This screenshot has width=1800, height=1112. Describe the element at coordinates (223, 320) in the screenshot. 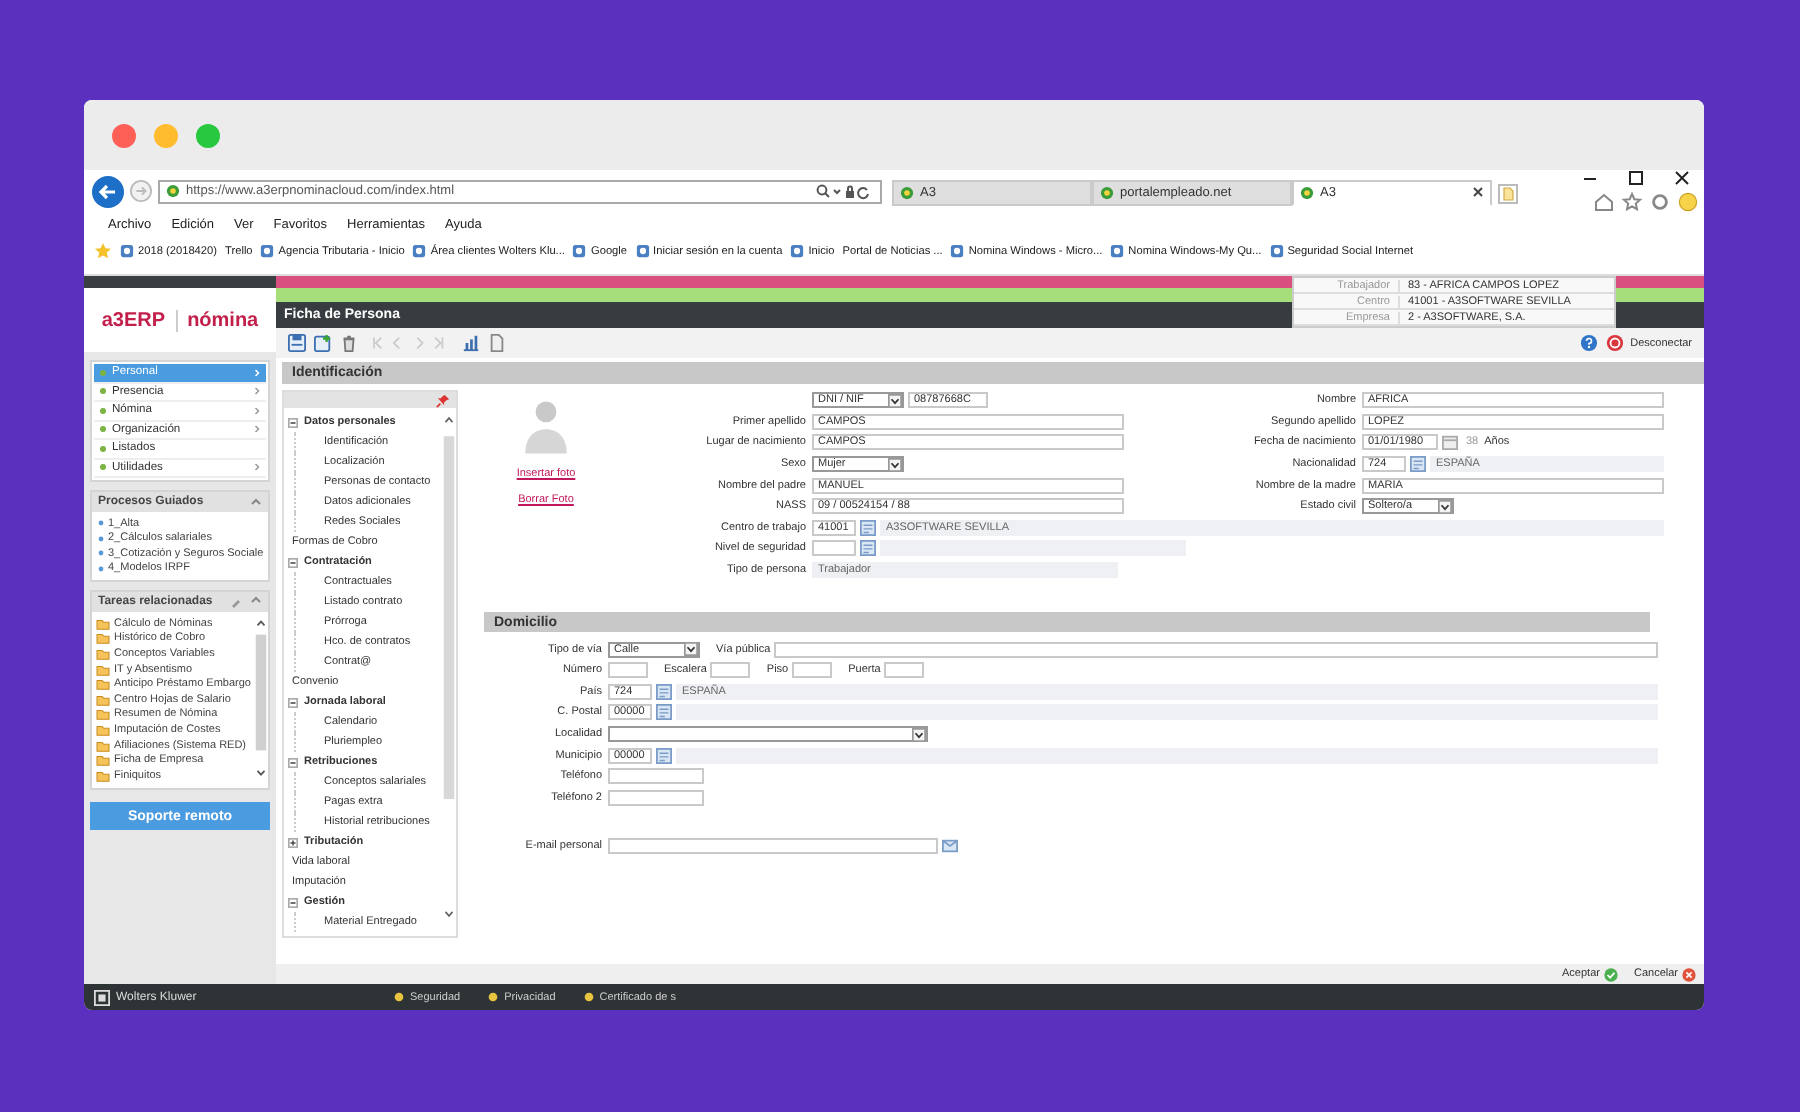

I see `logo-text: nómina` at that location.